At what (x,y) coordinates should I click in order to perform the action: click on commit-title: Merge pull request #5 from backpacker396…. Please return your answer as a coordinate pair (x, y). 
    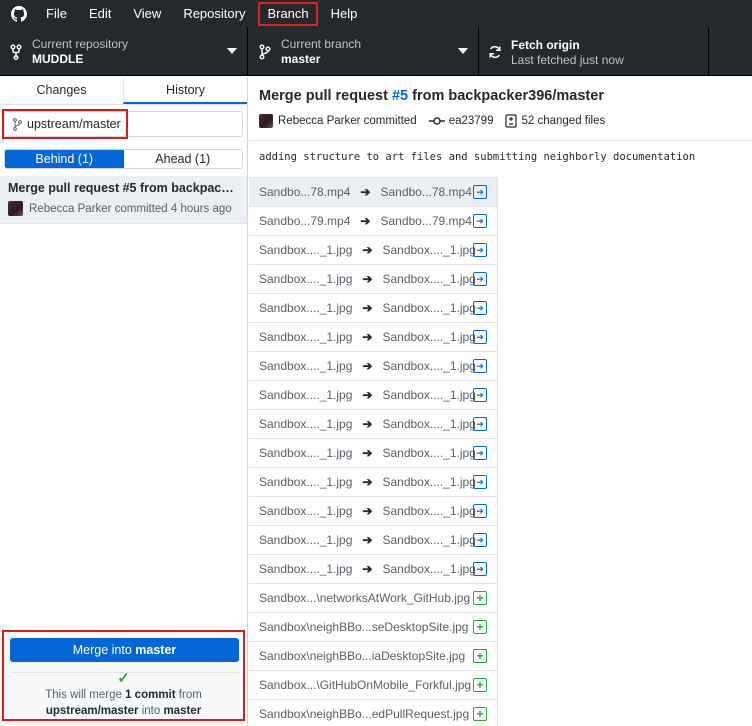
    Looking at the image, I should click on (500, 96).